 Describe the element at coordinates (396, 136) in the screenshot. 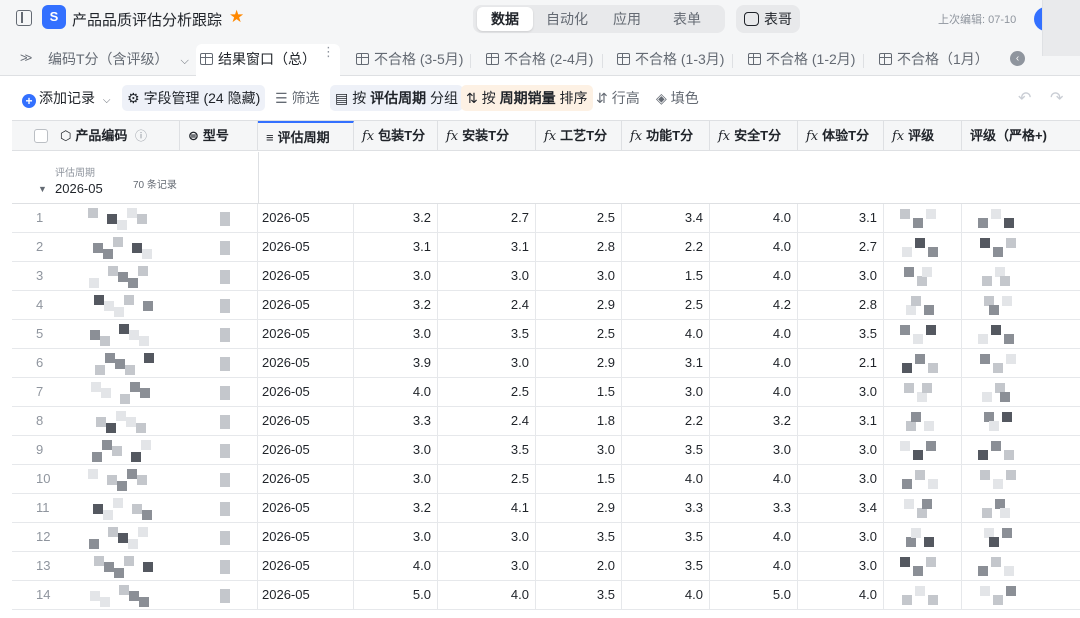

I see `column-header-pack: fx 包装T分` at that location.